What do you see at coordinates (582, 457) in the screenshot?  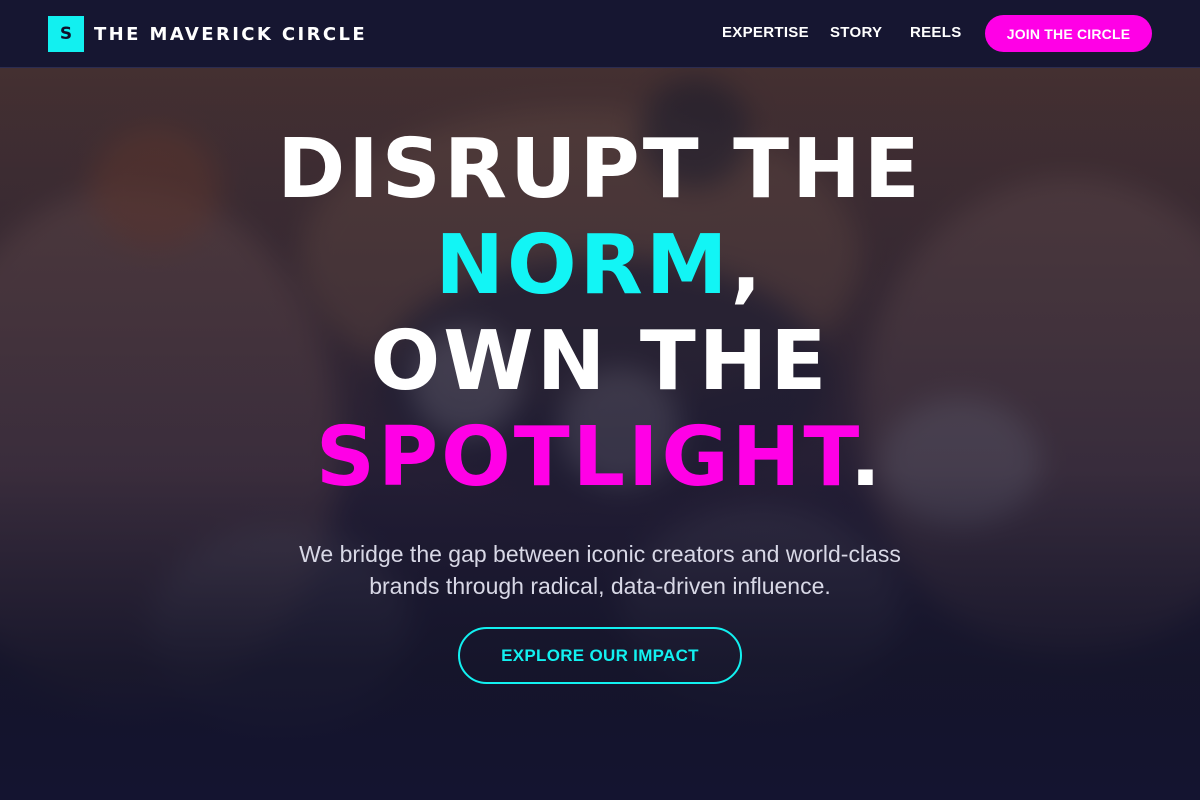 I see `headline-highlight-spotlight: SPOTLIGHT` at bounding box center [582, 457].